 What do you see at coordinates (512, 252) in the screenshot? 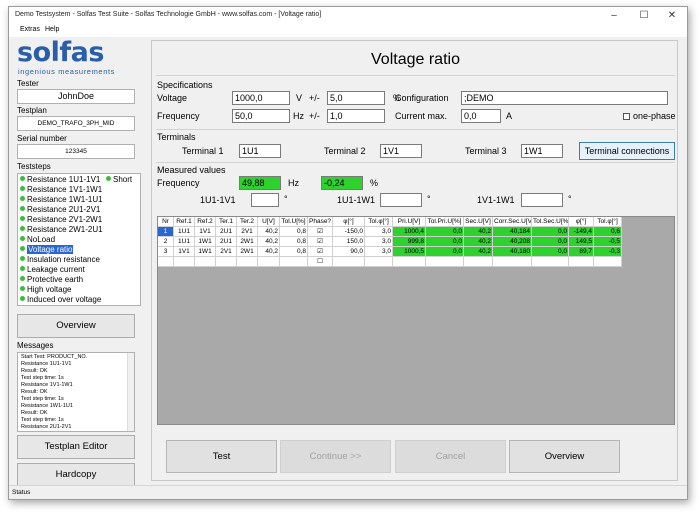
I see `table-cell: 40,180` at bounding box center [512, 252].